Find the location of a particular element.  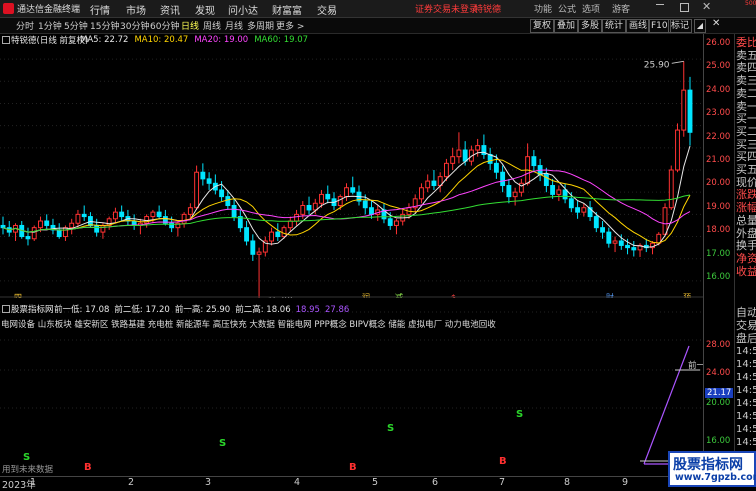

close-icon: ✕ is located at coordinates (706, 6).